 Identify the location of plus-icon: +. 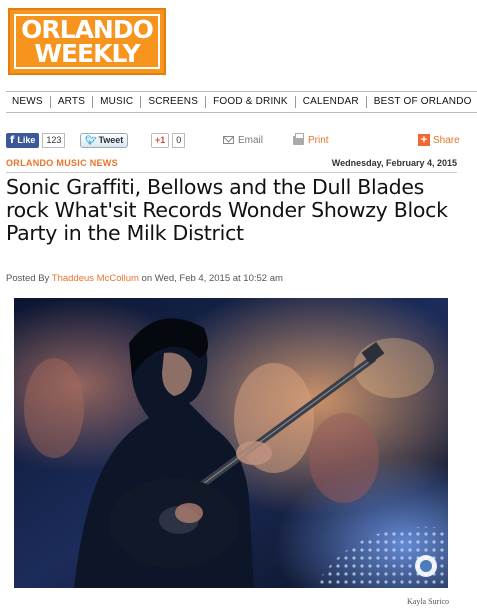
(424, 140).